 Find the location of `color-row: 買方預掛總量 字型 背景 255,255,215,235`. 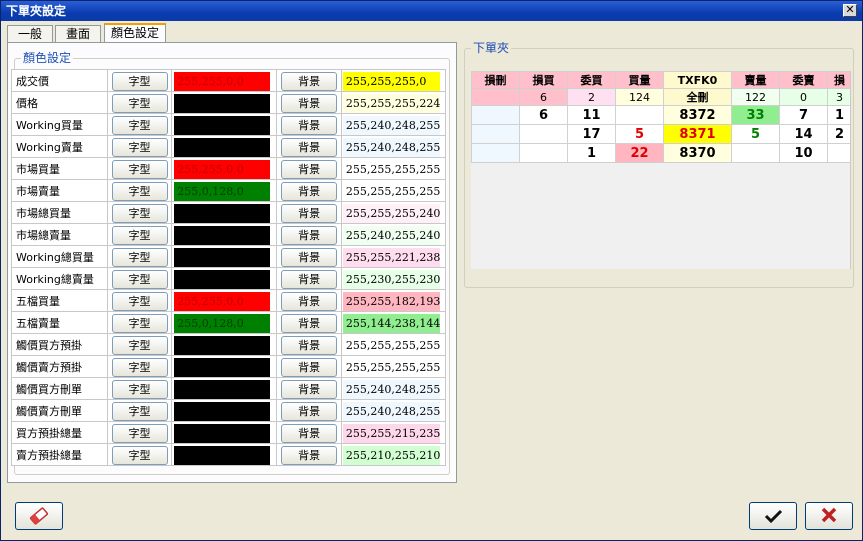

color-row: 買方預掛總量 字型 背景 255,255,215,235 is located at coordinates (229, 432).